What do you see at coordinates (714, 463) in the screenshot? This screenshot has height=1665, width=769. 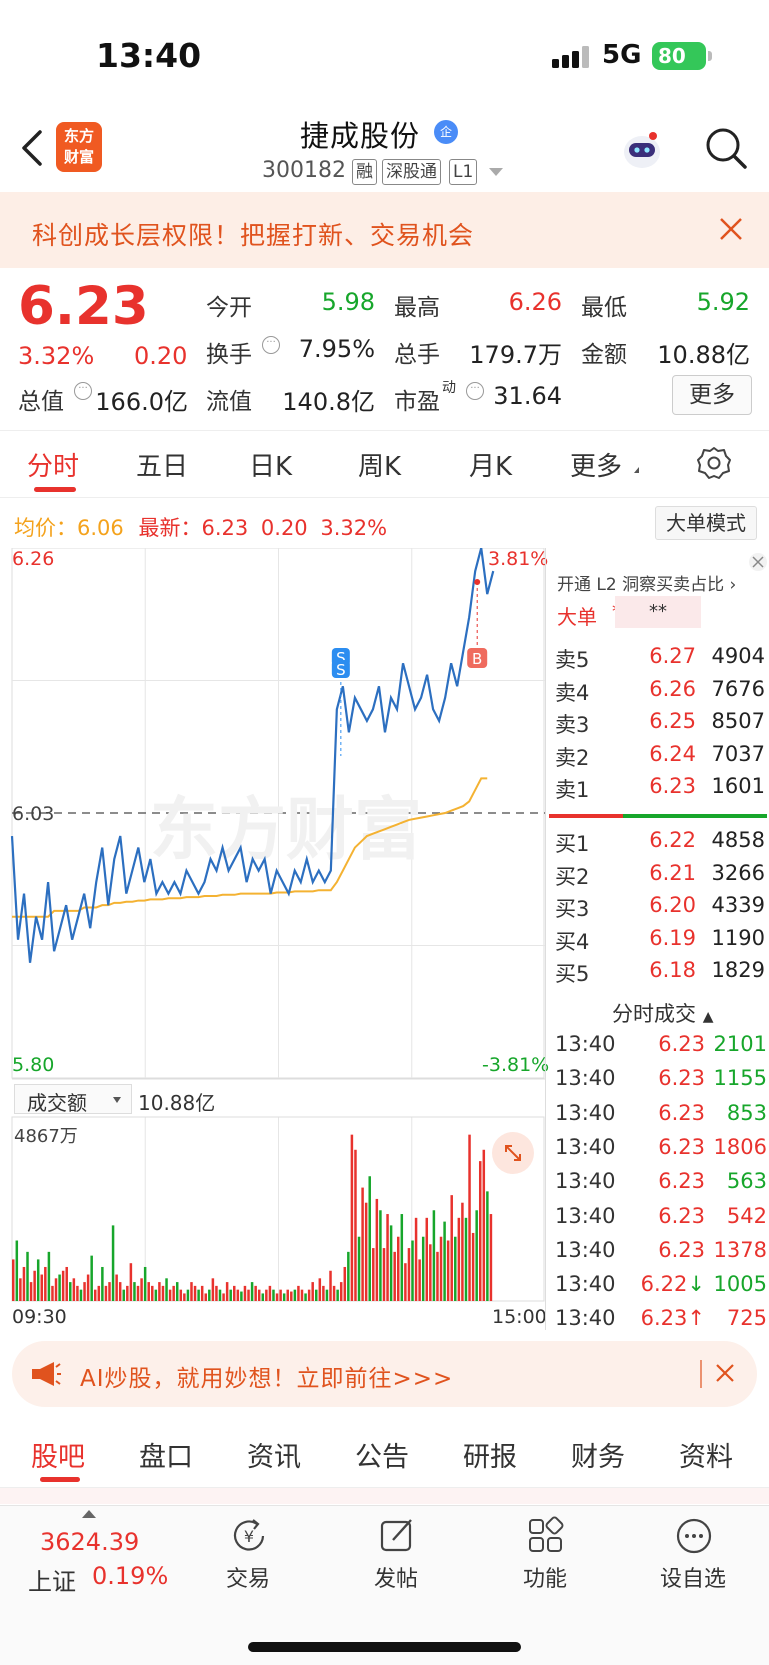 I see `gear-icon` at bounding box center [714, 463].